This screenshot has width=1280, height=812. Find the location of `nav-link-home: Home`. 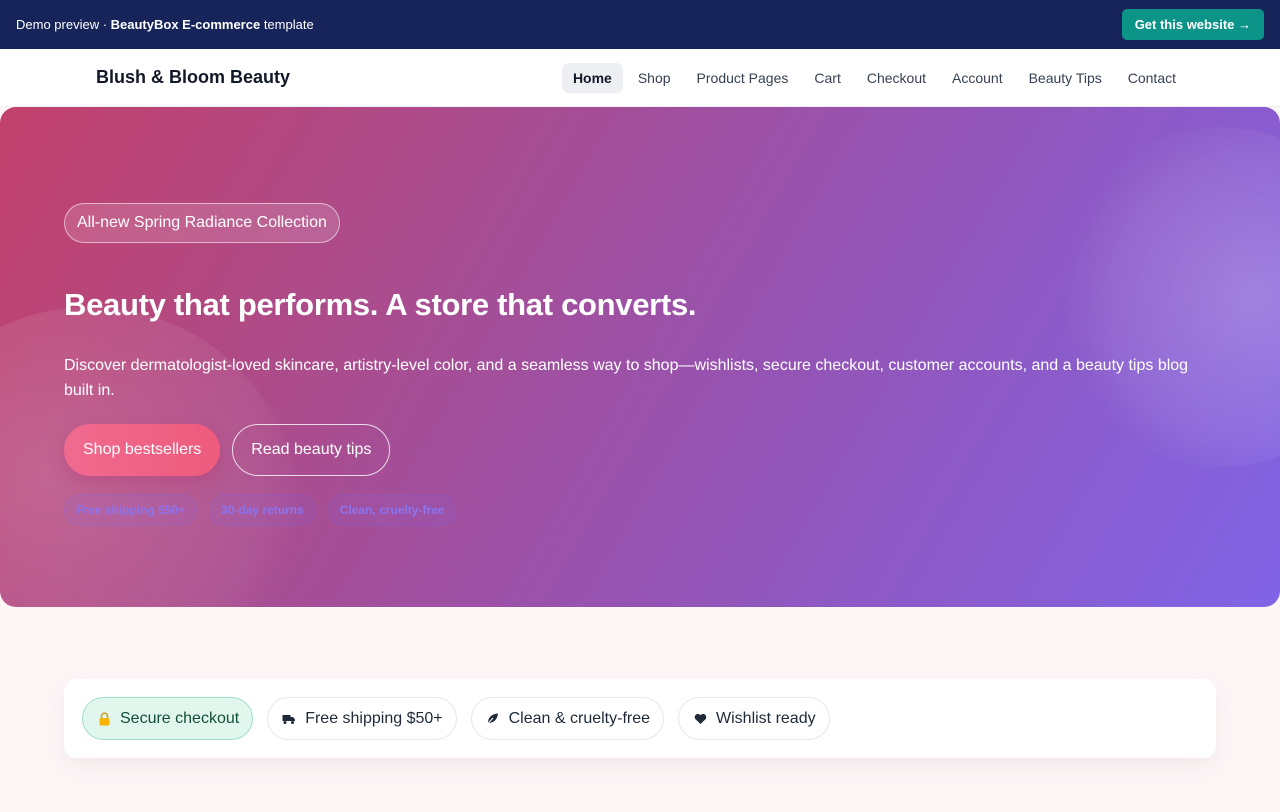

nav-link-home: Home is located at coordinates (592, 77).